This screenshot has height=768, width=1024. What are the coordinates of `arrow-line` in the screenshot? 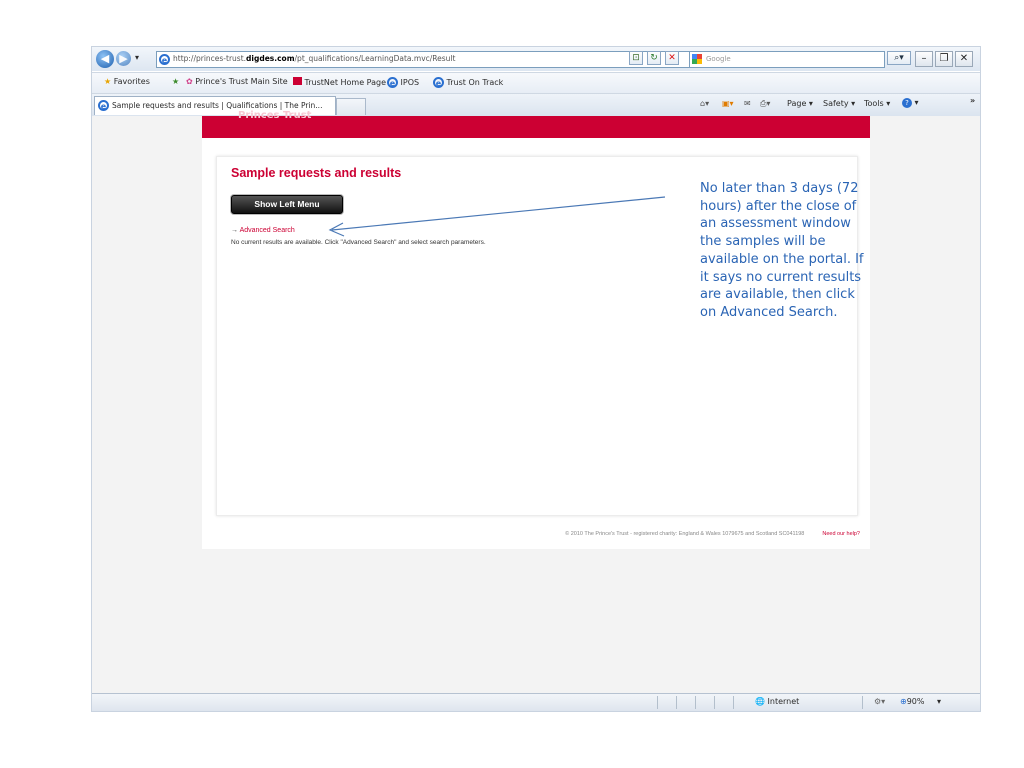 It's located at (498, 213).